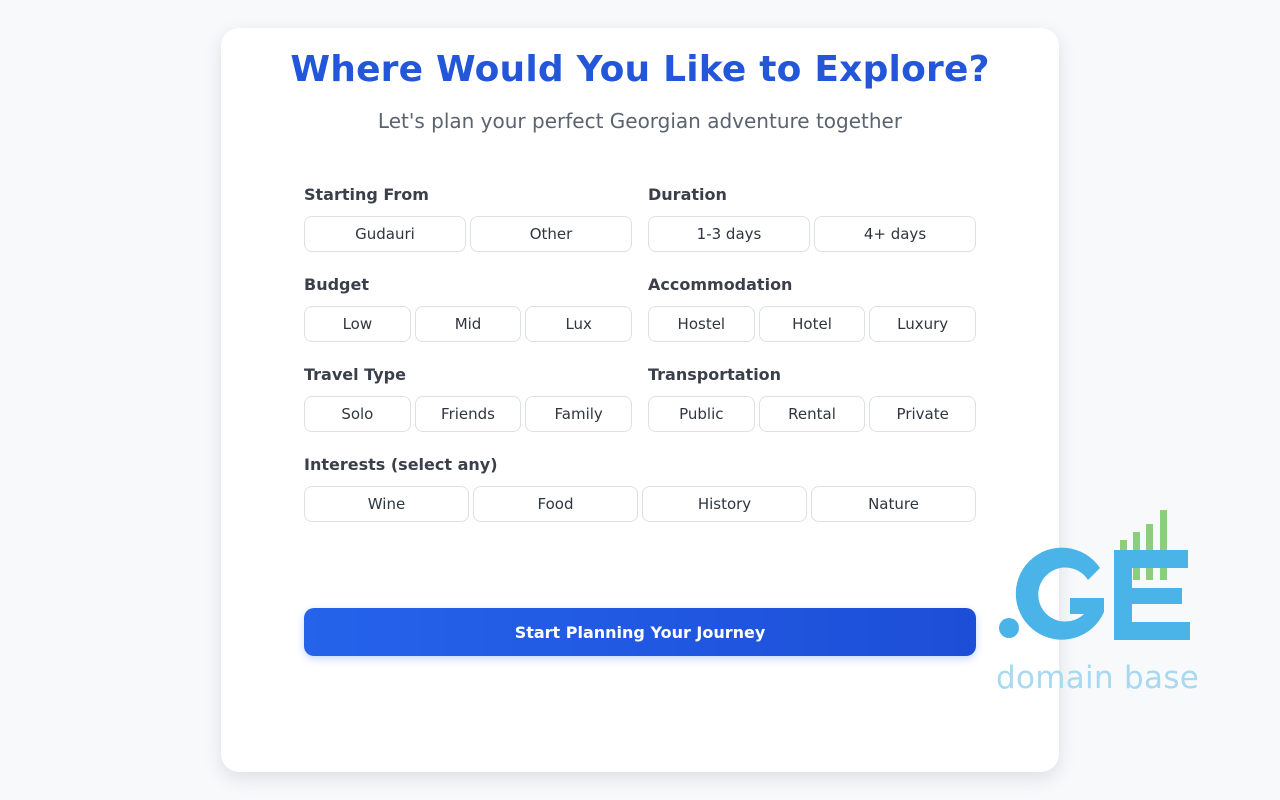 Image resolution: width=1280 pixels, height=800 pixels. I want to click on option-mid: Mid, so click(468, 324).